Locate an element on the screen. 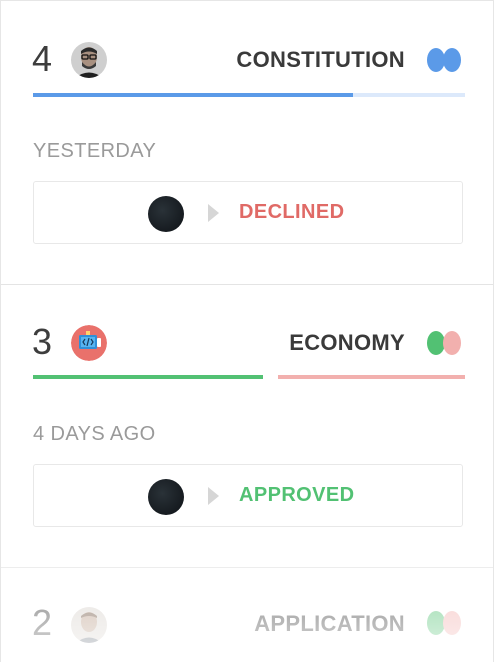  progress-bar-fill is located at coordinates (193, 95).